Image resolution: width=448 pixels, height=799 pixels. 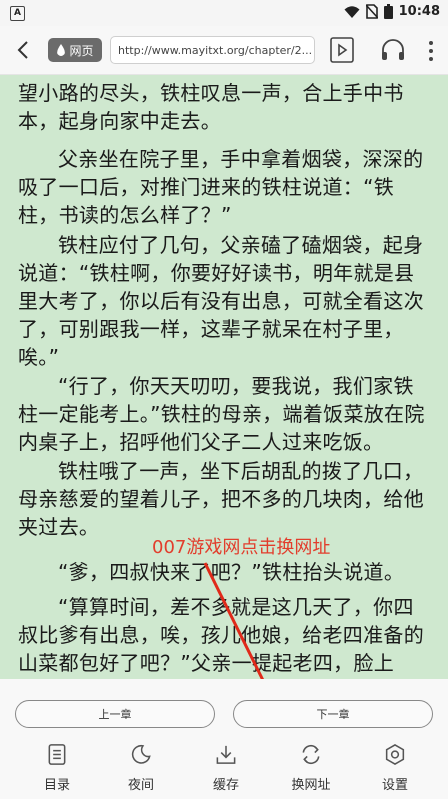 I want to click on nav-label: 目录, so click(x=56, y=785).